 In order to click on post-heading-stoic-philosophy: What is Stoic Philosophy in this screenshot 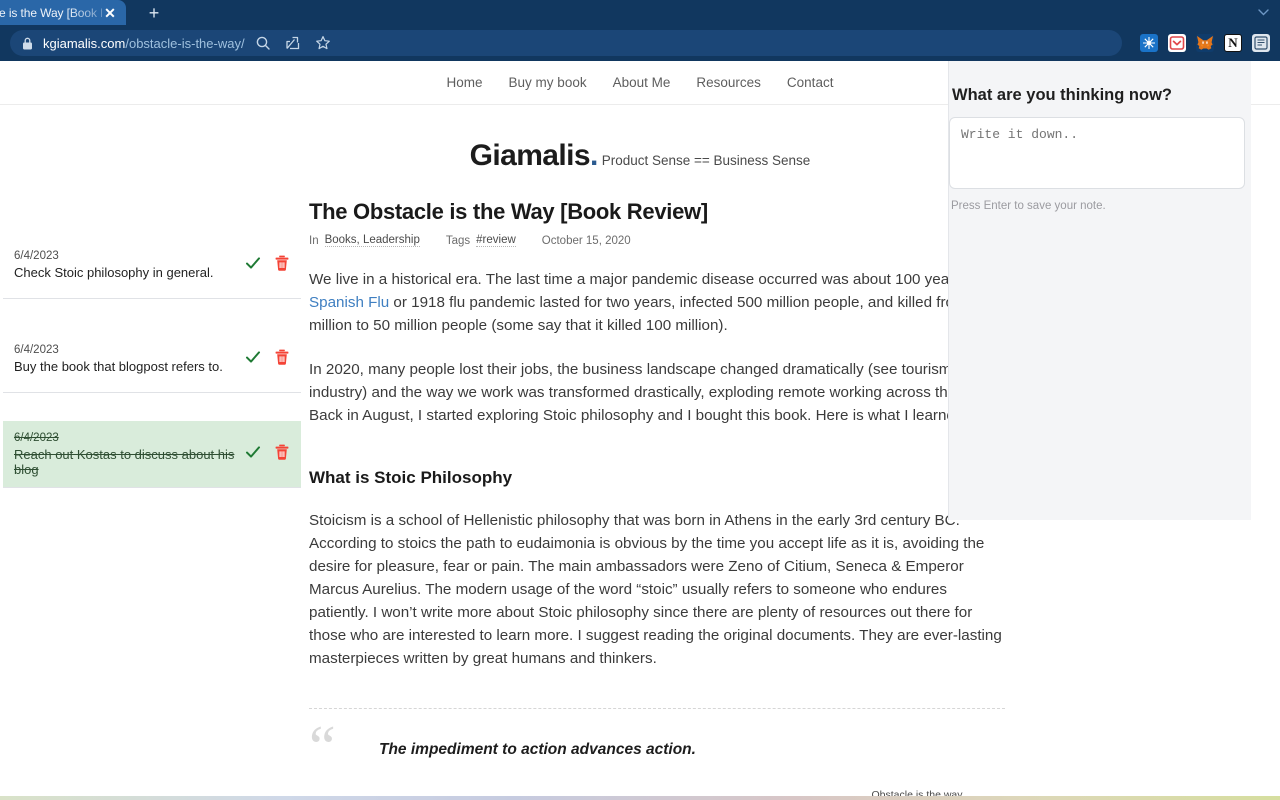, I will do `click(411, 477)`.